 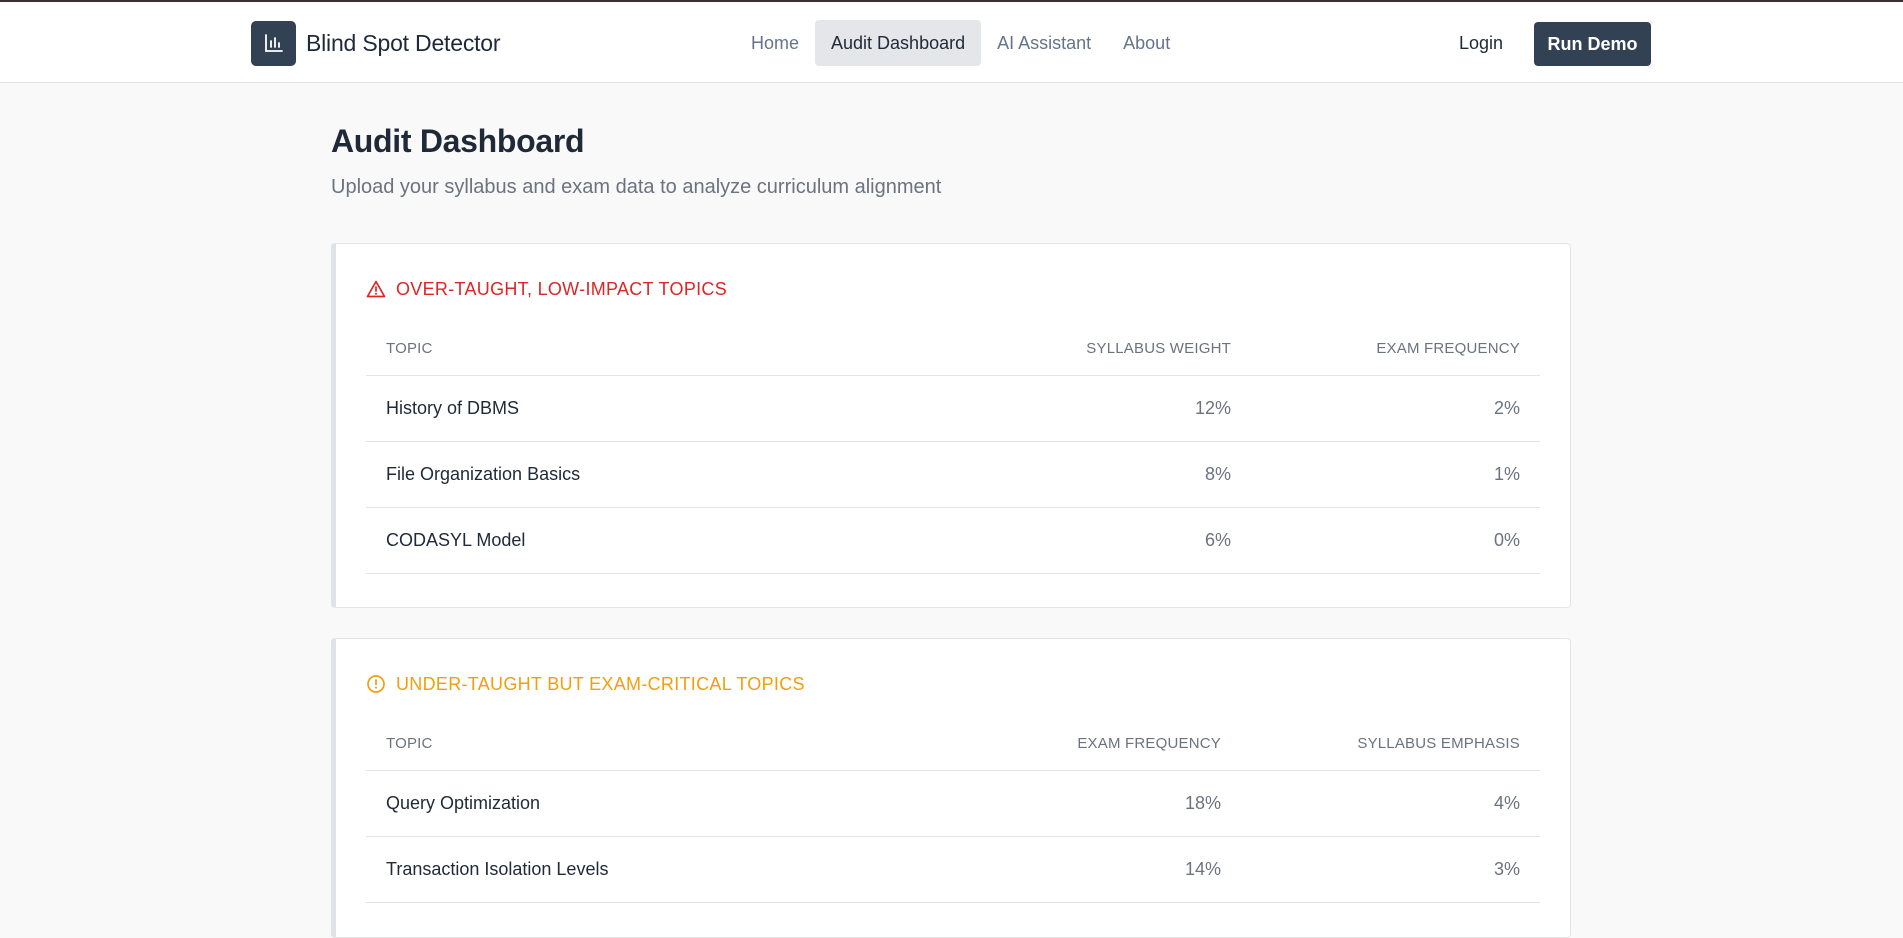 I want to click on topic-cell: CODASYL Model, so click(x=456, y=540).